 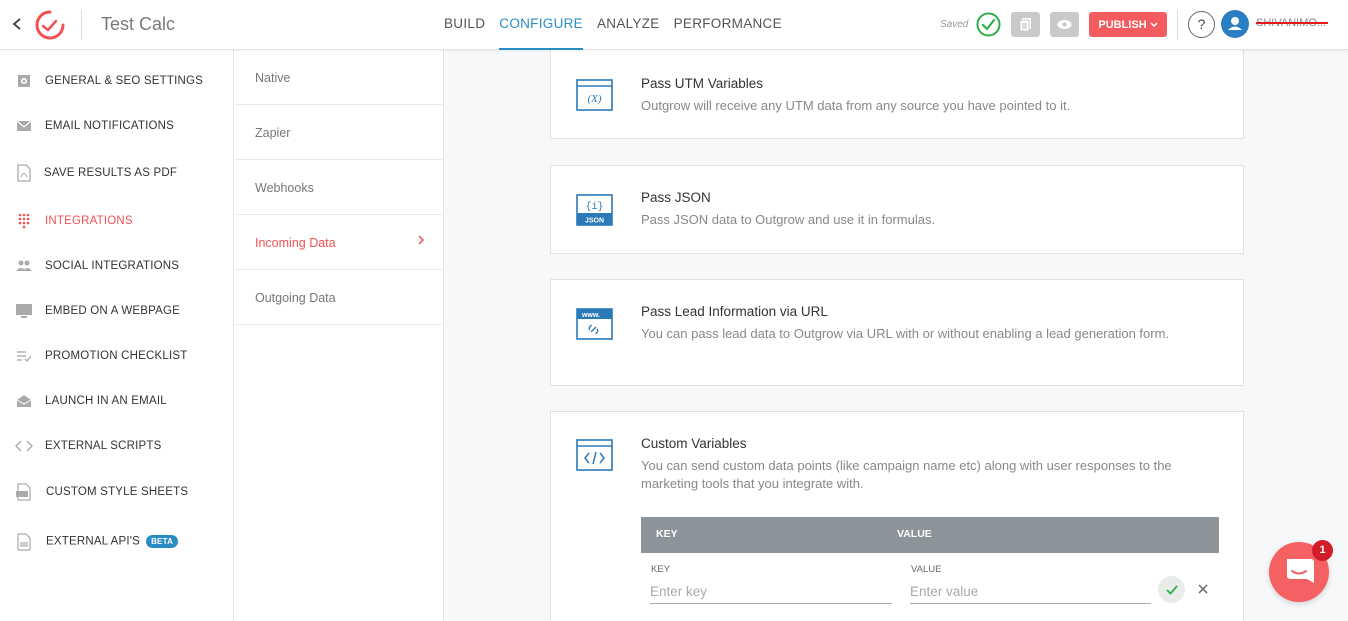 What do you see at coordinates (594, 324) in the screenshot?
I see `www-link-icon: www.` at bounding box center [594, 324].